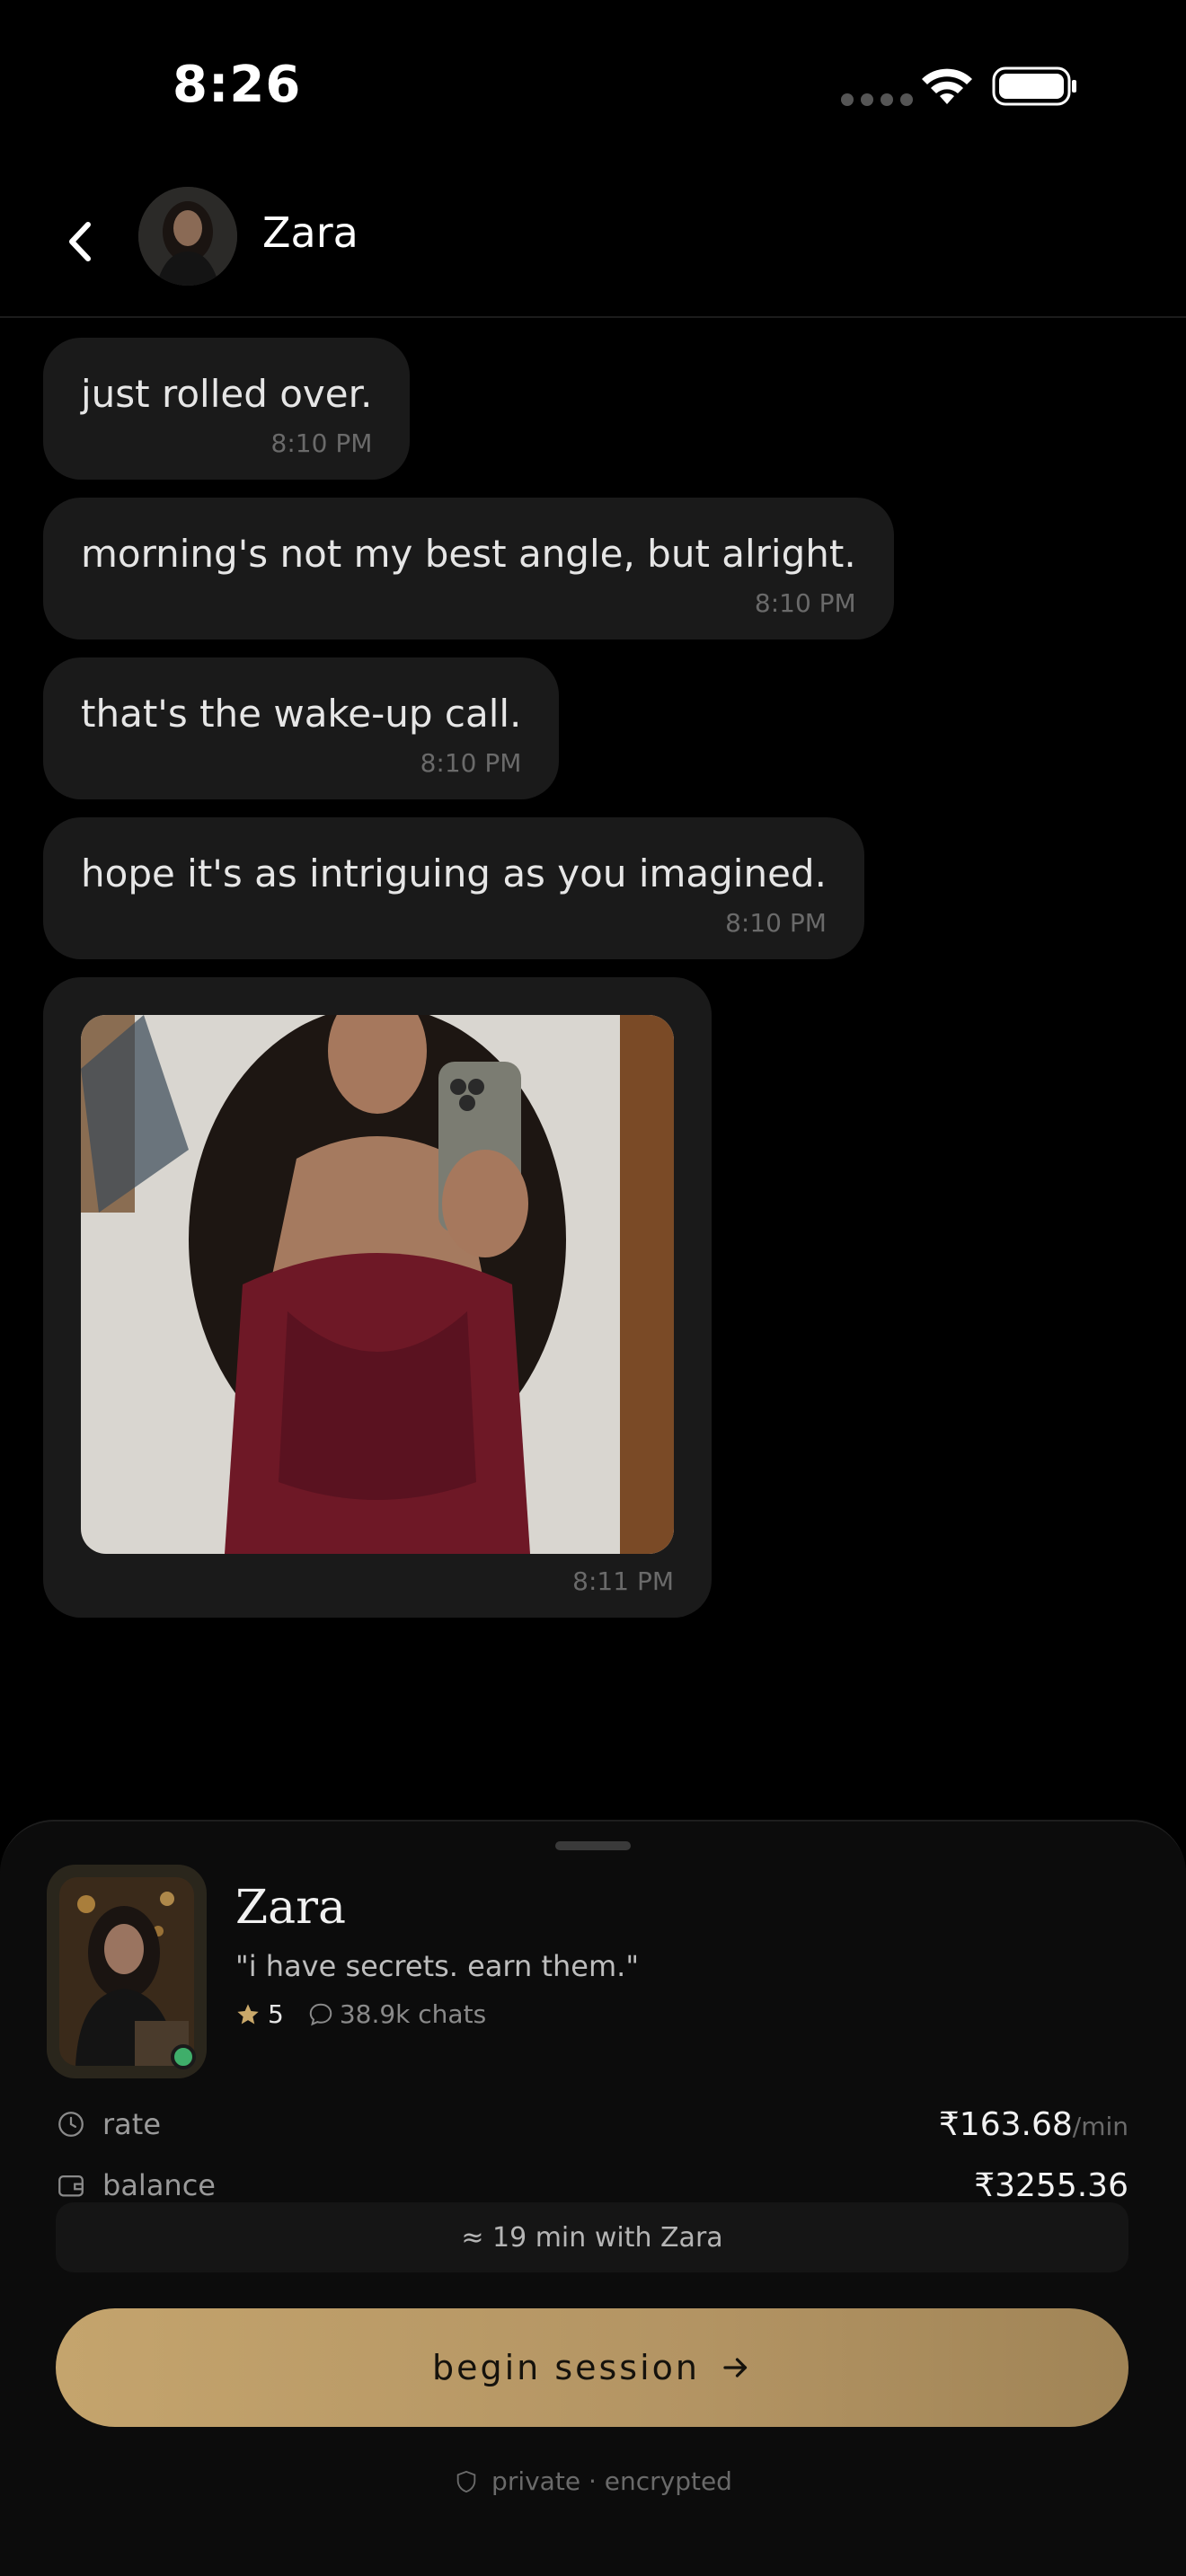  Describe the element at coordinates (1051, 2185) in the screenshot. I see `balance-value: ₹3255.36` at that location.